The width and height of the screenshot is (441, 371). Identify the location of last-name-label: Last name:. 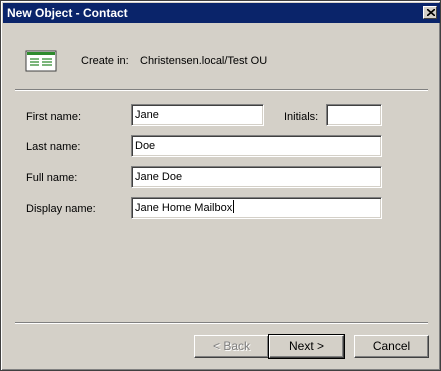
(53, 147).